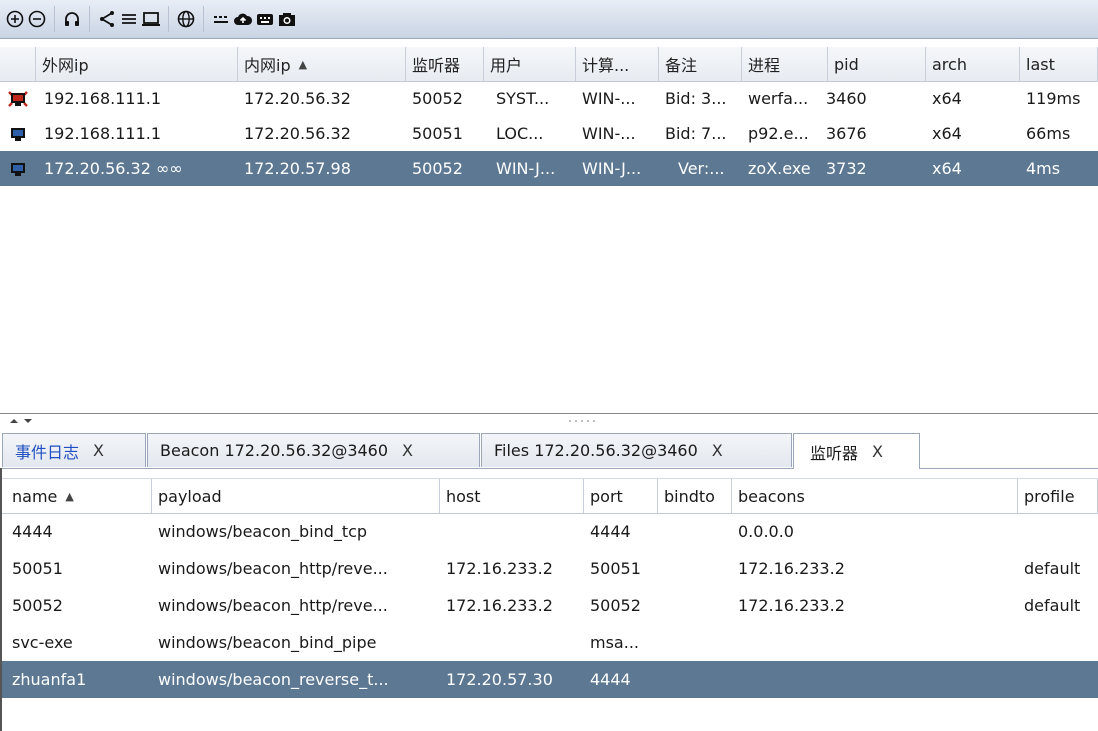  What do you see at coordinates (445, 64) in the screenshot?
I see `header-listener: 监听器` at bounding box center [445, 64].